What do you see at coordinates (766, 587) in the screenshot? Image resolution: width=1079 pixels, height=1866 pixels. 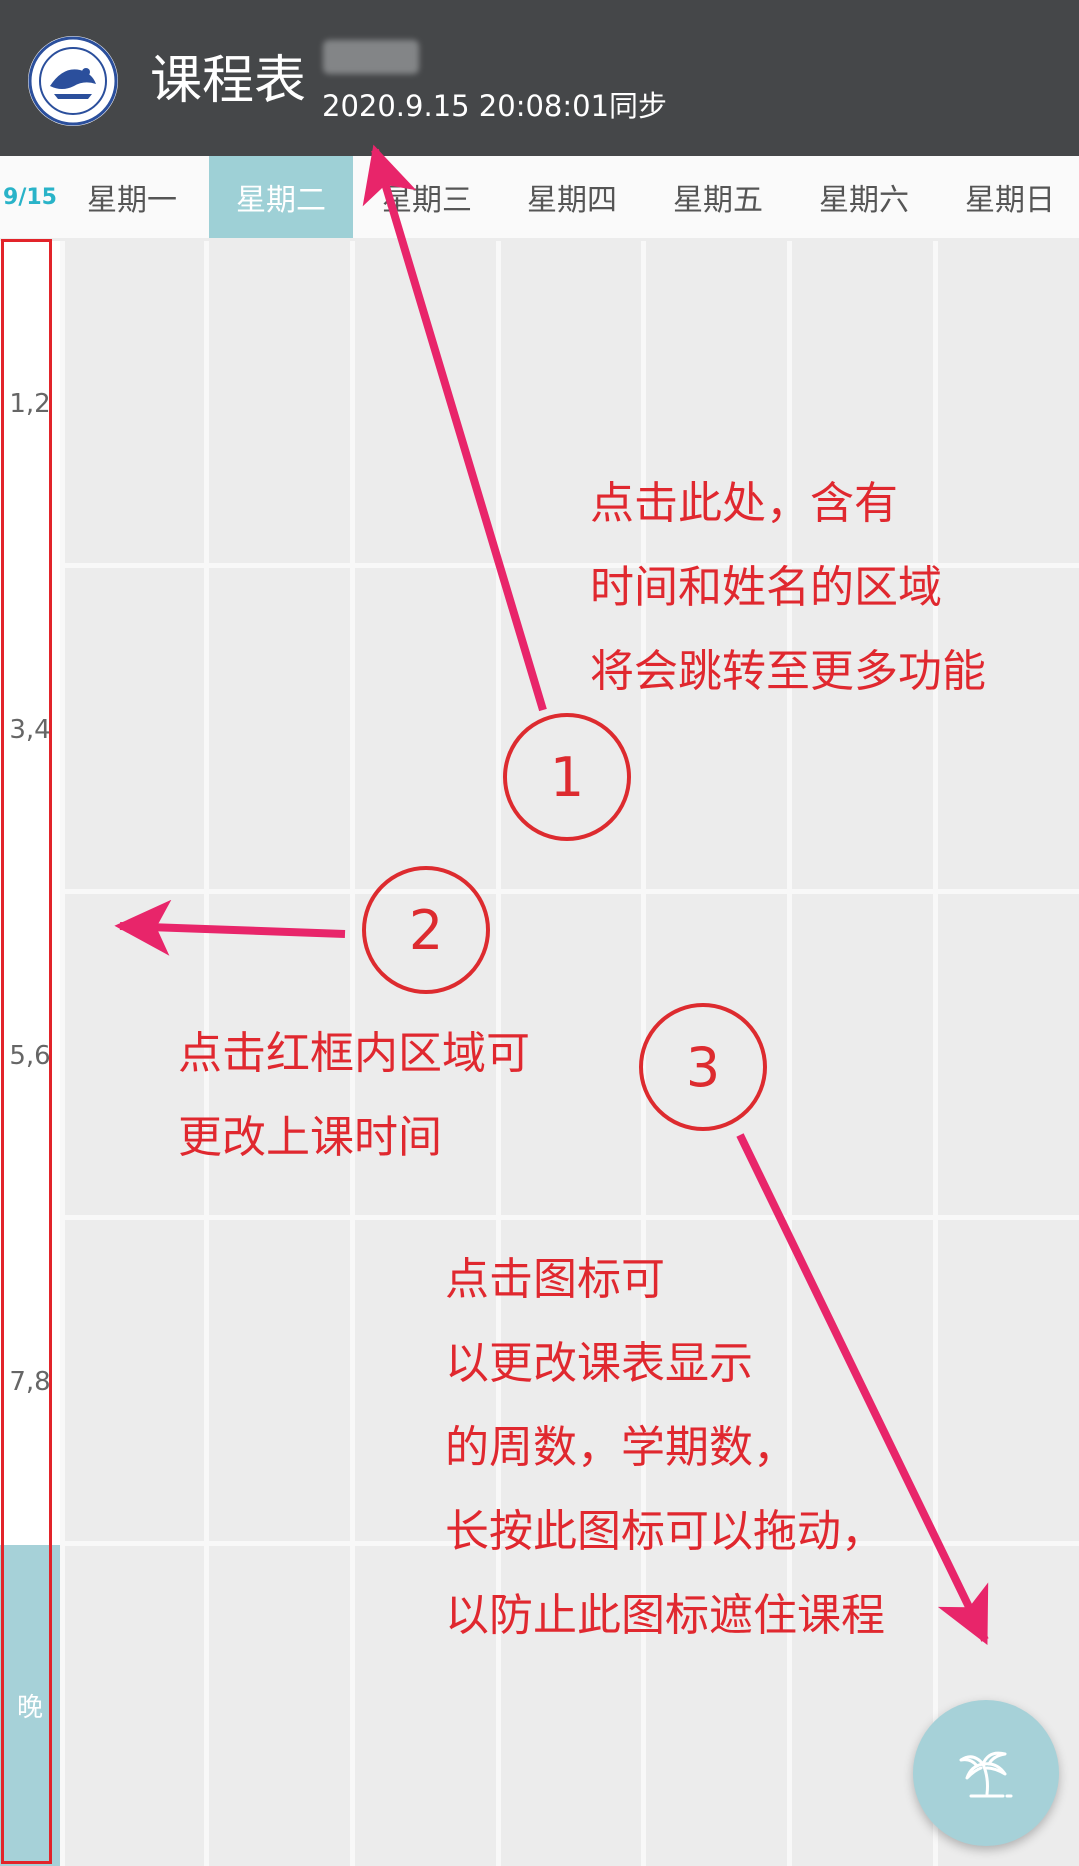 I see `note-1-line: 时间和姓名的区域` at bounding box center [766, 587].